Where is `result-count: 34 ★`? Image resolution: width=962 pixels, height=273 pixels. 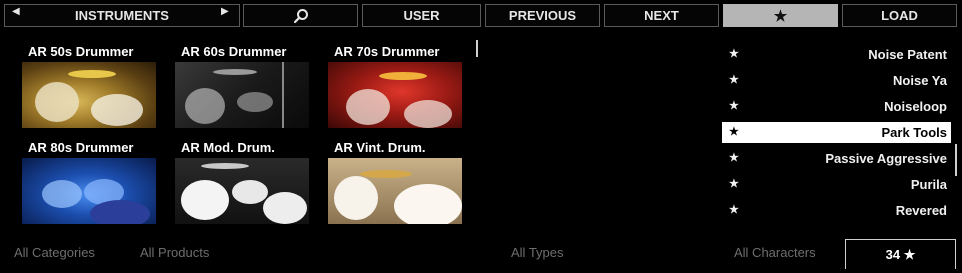
result-count: 34 ★ is located at coordinates (900, 254).